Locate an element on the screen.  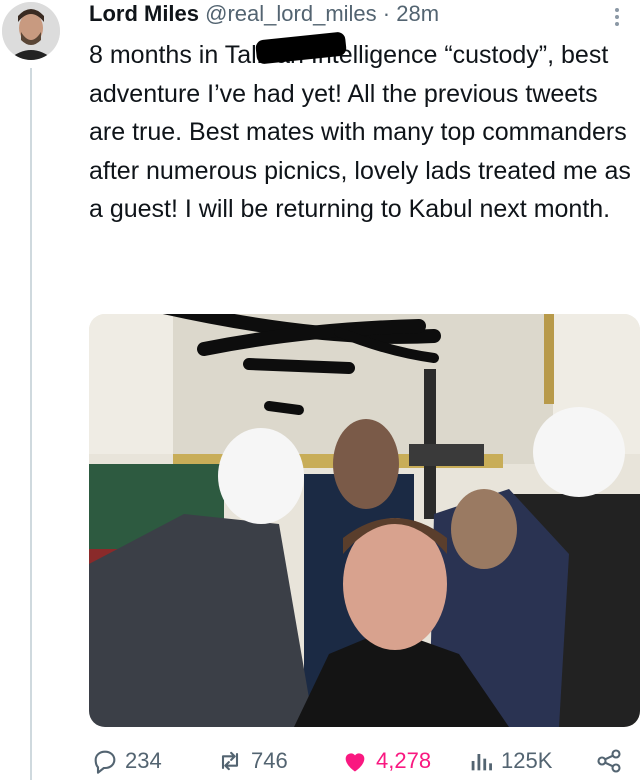
retweet-count: 746 is located at coordinates (269, 760).